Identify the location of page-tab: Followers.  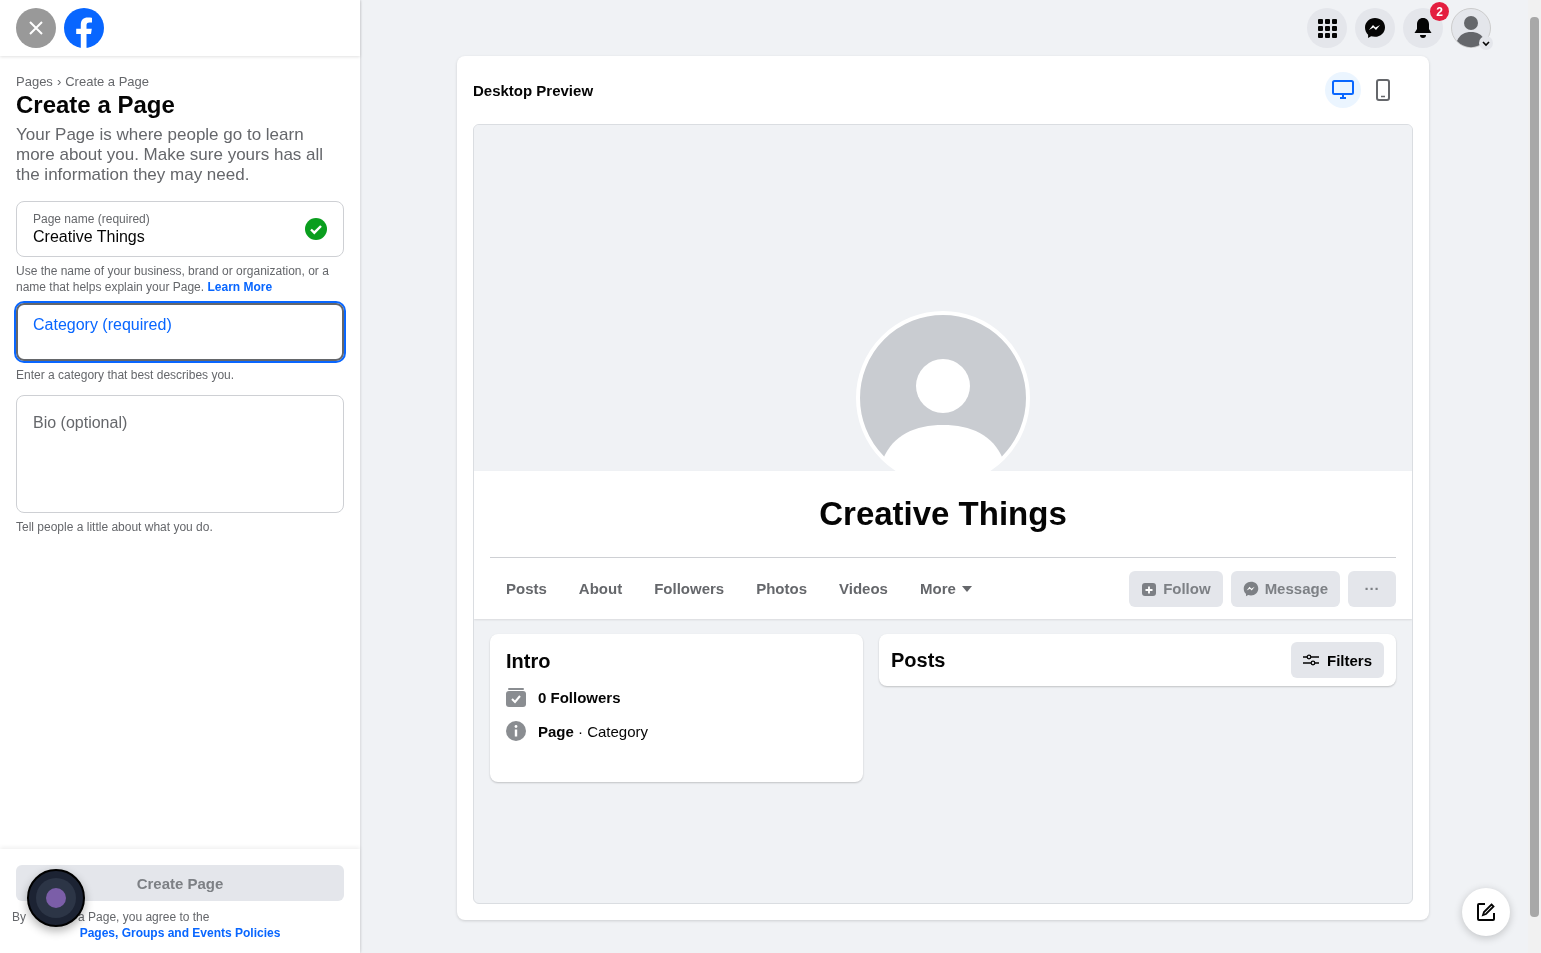
(689, 588).